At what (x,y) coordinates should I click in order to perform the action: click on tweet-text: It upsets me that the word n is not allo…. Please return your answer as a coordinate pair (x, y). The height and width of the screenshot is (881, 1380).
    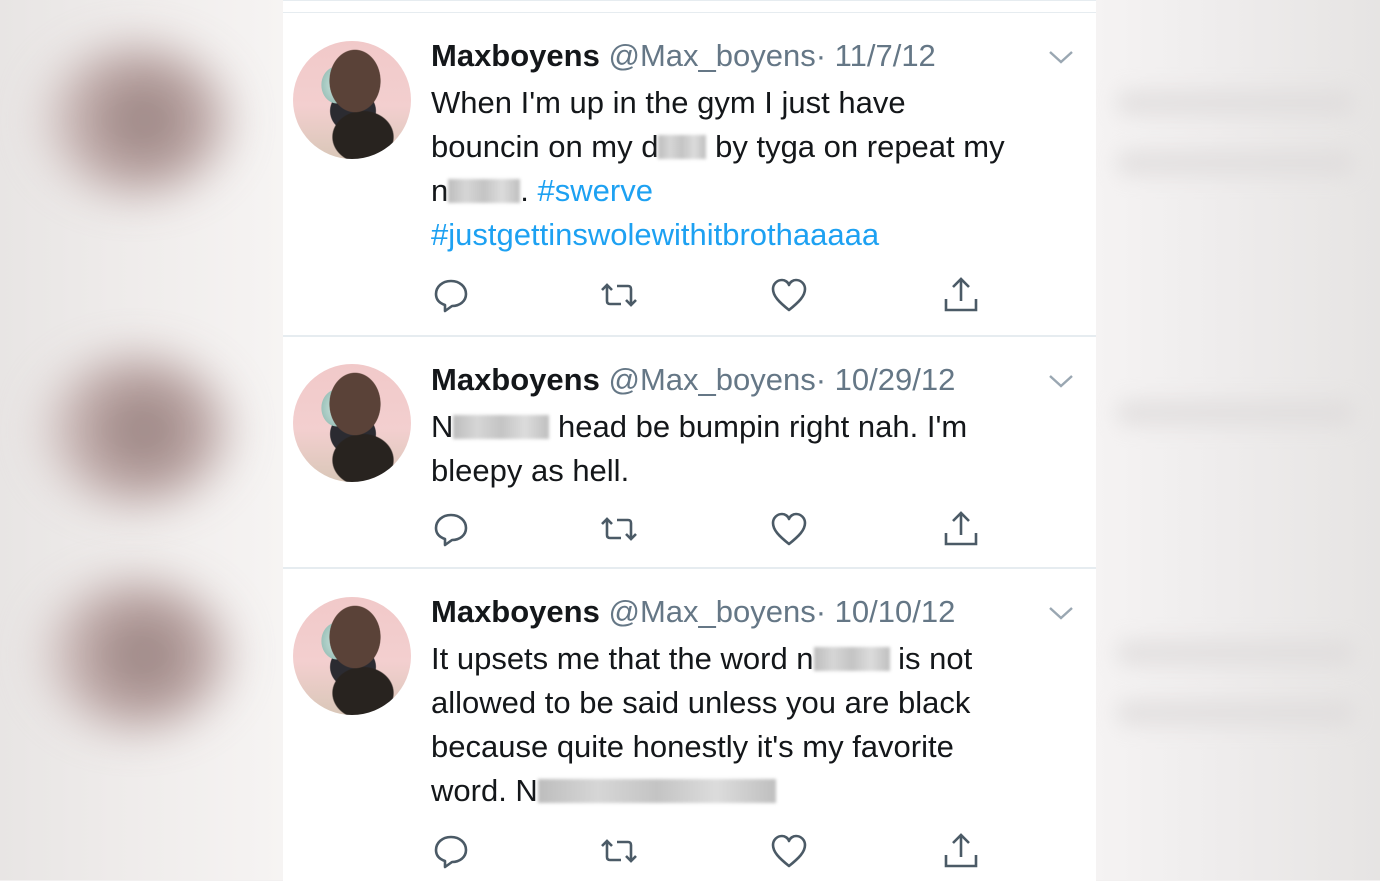
    Looking at the image, I should click on (702, 724).